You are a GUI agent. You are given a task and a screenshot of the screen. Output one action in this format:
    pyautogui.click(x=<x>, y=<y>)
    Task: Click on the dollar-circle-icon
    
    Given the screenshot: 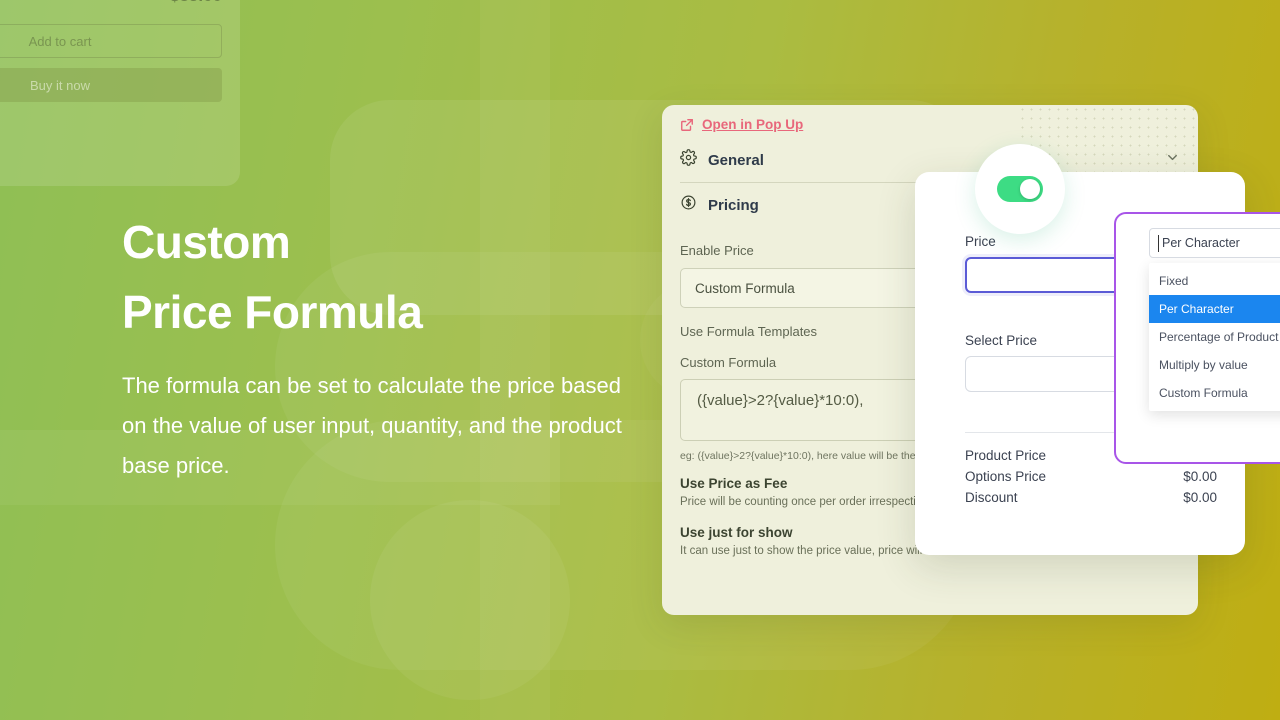 What is the action you would take?
    pyautogui.click(x=688, y=205)
    